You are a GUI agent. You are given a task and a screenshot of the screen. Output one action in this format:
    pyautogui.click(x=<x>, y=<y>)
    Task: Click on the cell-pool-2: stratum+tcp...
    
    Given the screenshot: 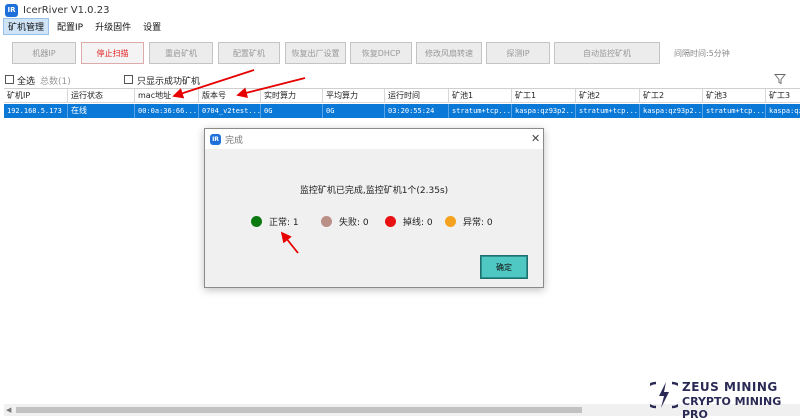 What is the action you would take?
    pyautogui.click(x=608, y=111)
    